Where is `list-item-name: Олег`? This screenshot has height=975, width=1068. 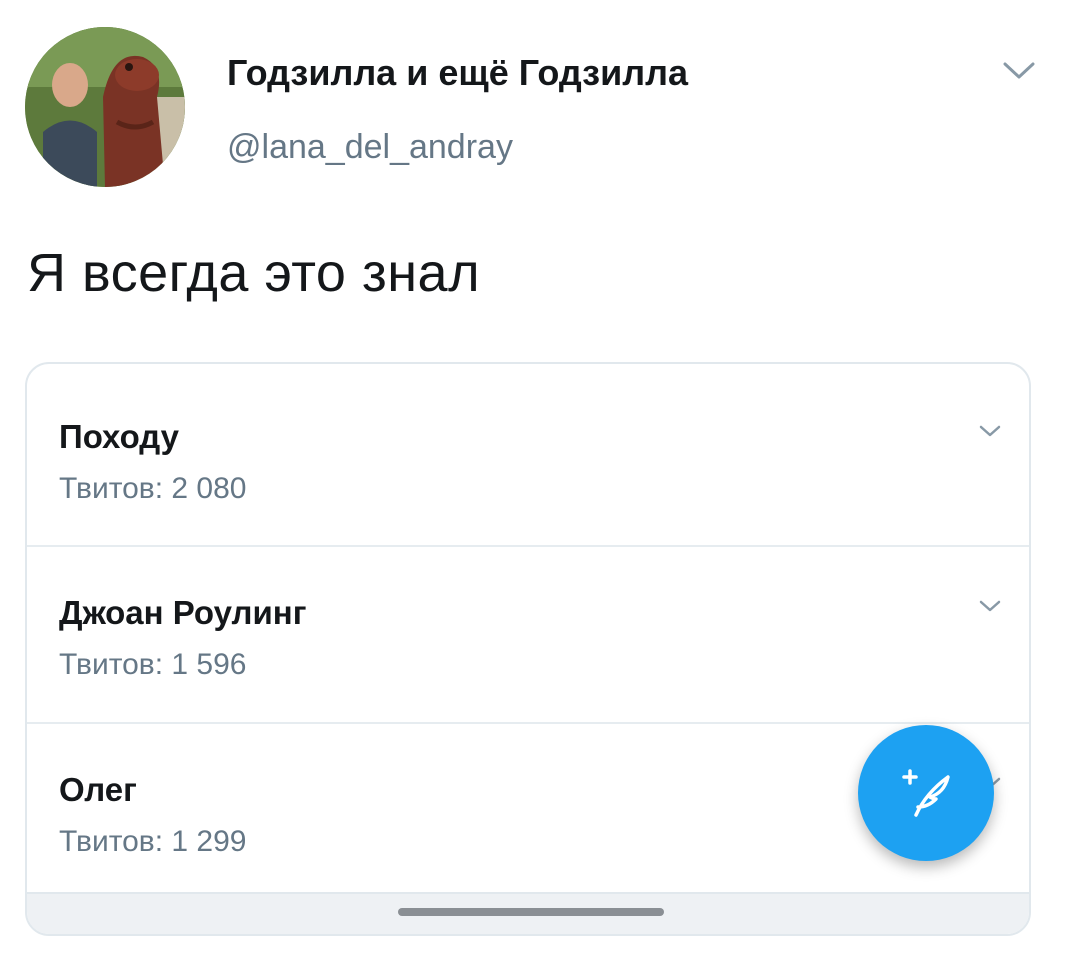
list-item-name: Олег is located at coordinates (98, 789).